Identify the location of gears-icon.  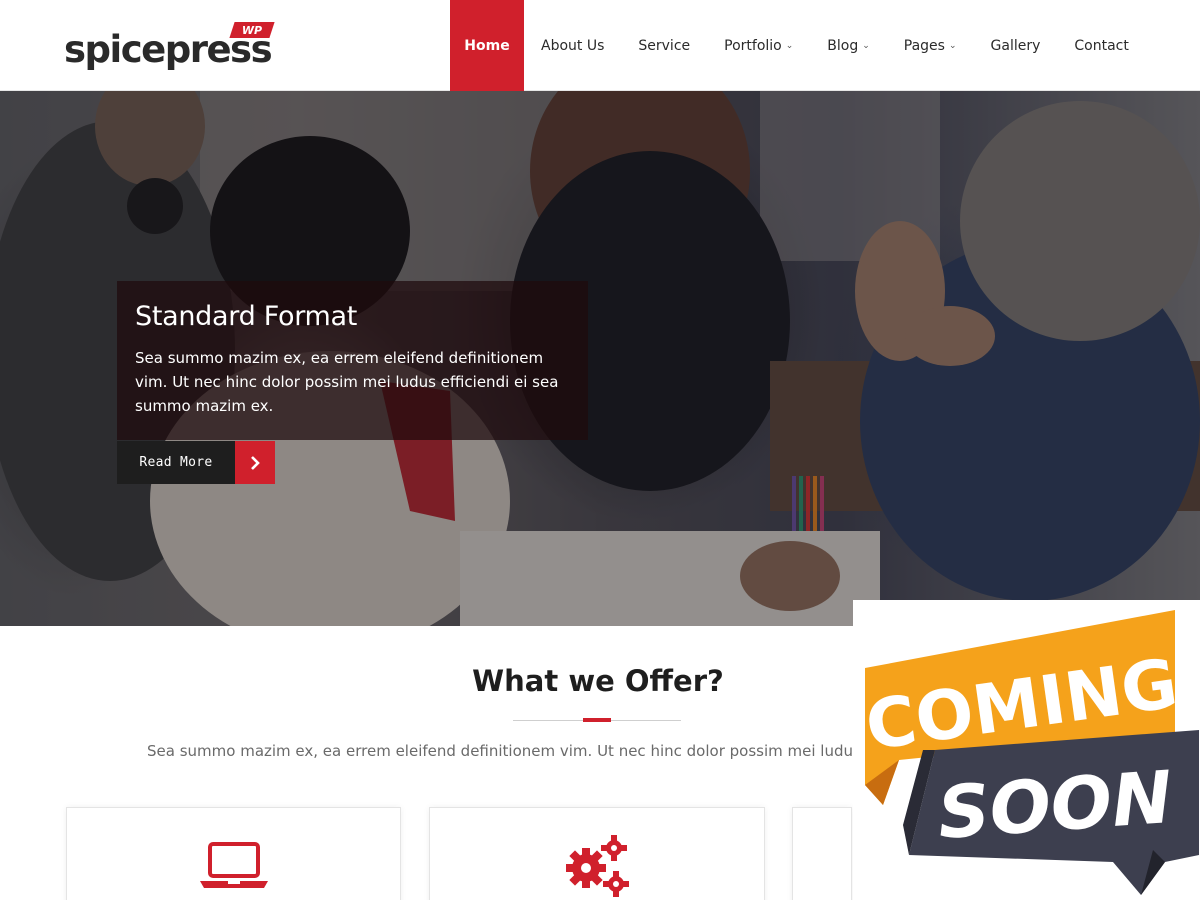
(597, 866).